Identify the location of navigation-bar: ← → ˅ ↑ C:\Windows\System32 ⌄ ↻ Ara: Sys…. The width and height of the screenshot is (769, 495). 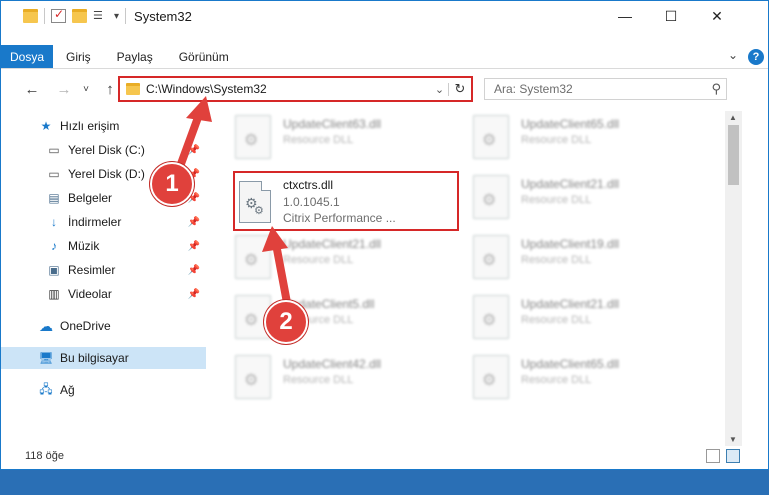
(384, 89).